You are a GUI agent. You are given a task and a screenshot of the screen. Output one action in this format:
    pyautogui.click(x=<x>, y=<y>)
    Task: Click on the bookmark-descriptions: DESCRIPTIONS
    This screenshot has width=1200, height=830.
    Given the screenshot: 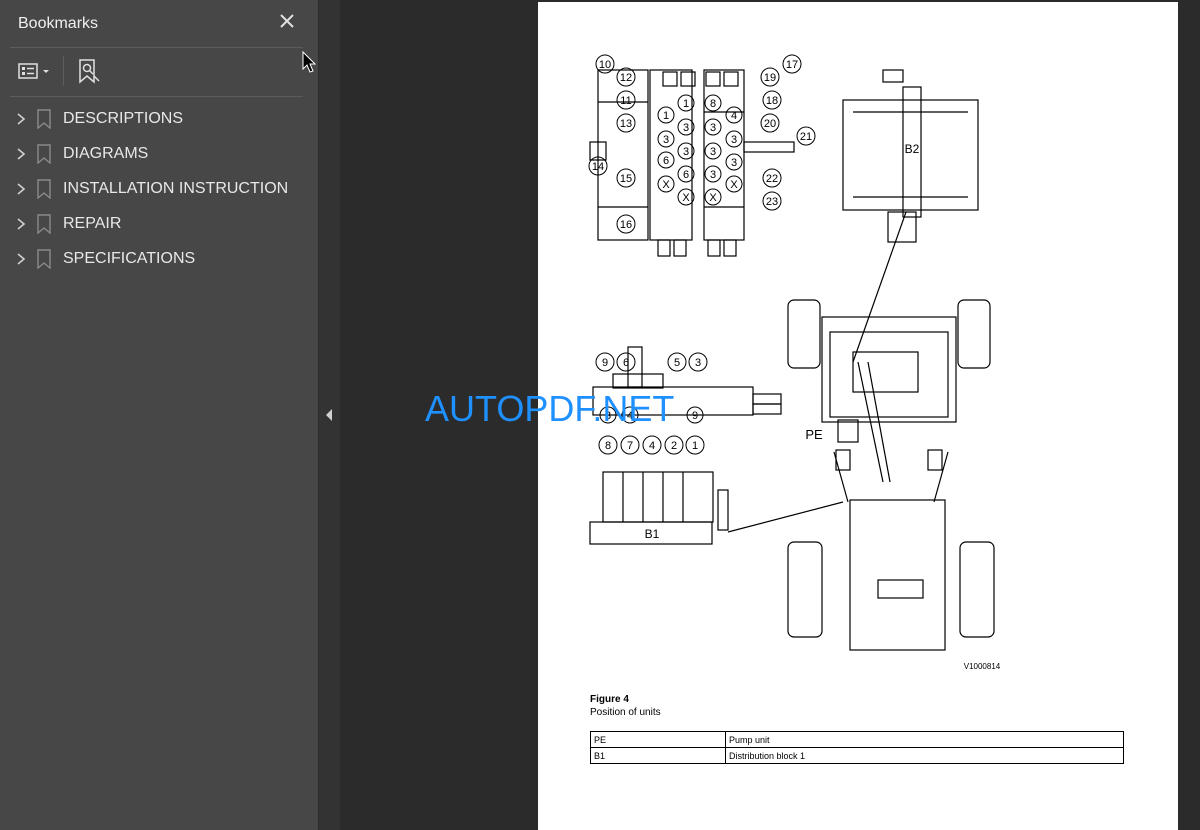 What is the action you would take?
    pyautogui.click(x=157, y=119)
    